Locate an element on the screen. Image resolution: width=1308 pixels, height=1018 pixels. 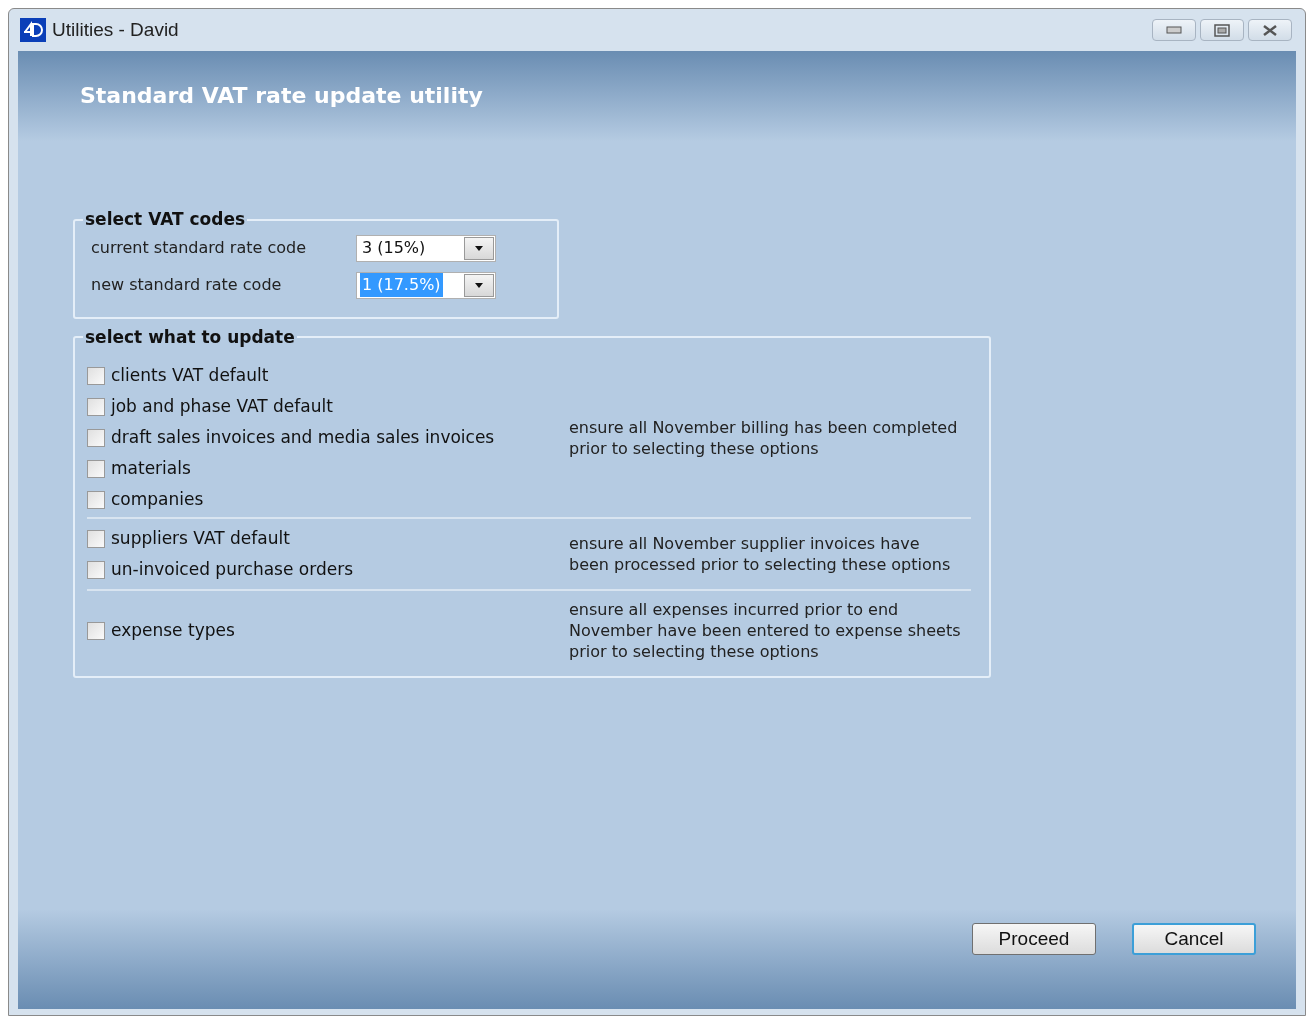
app-logo-icon is located at coordinates (33, 30).